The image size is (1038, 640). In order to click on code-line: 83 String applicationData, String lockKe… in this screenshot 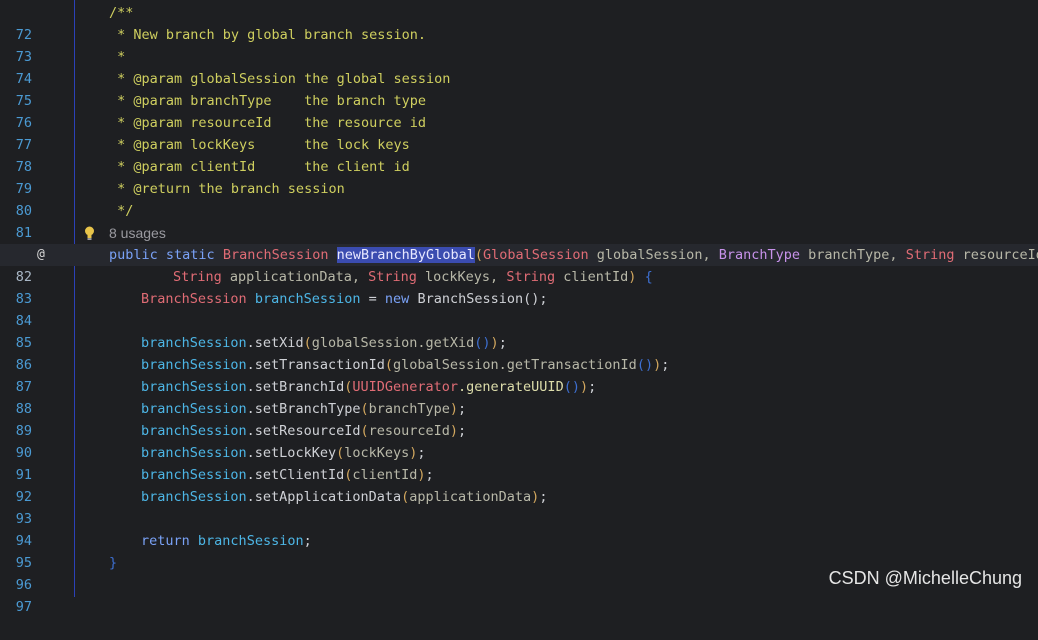, I will do `click(519, 286)`.